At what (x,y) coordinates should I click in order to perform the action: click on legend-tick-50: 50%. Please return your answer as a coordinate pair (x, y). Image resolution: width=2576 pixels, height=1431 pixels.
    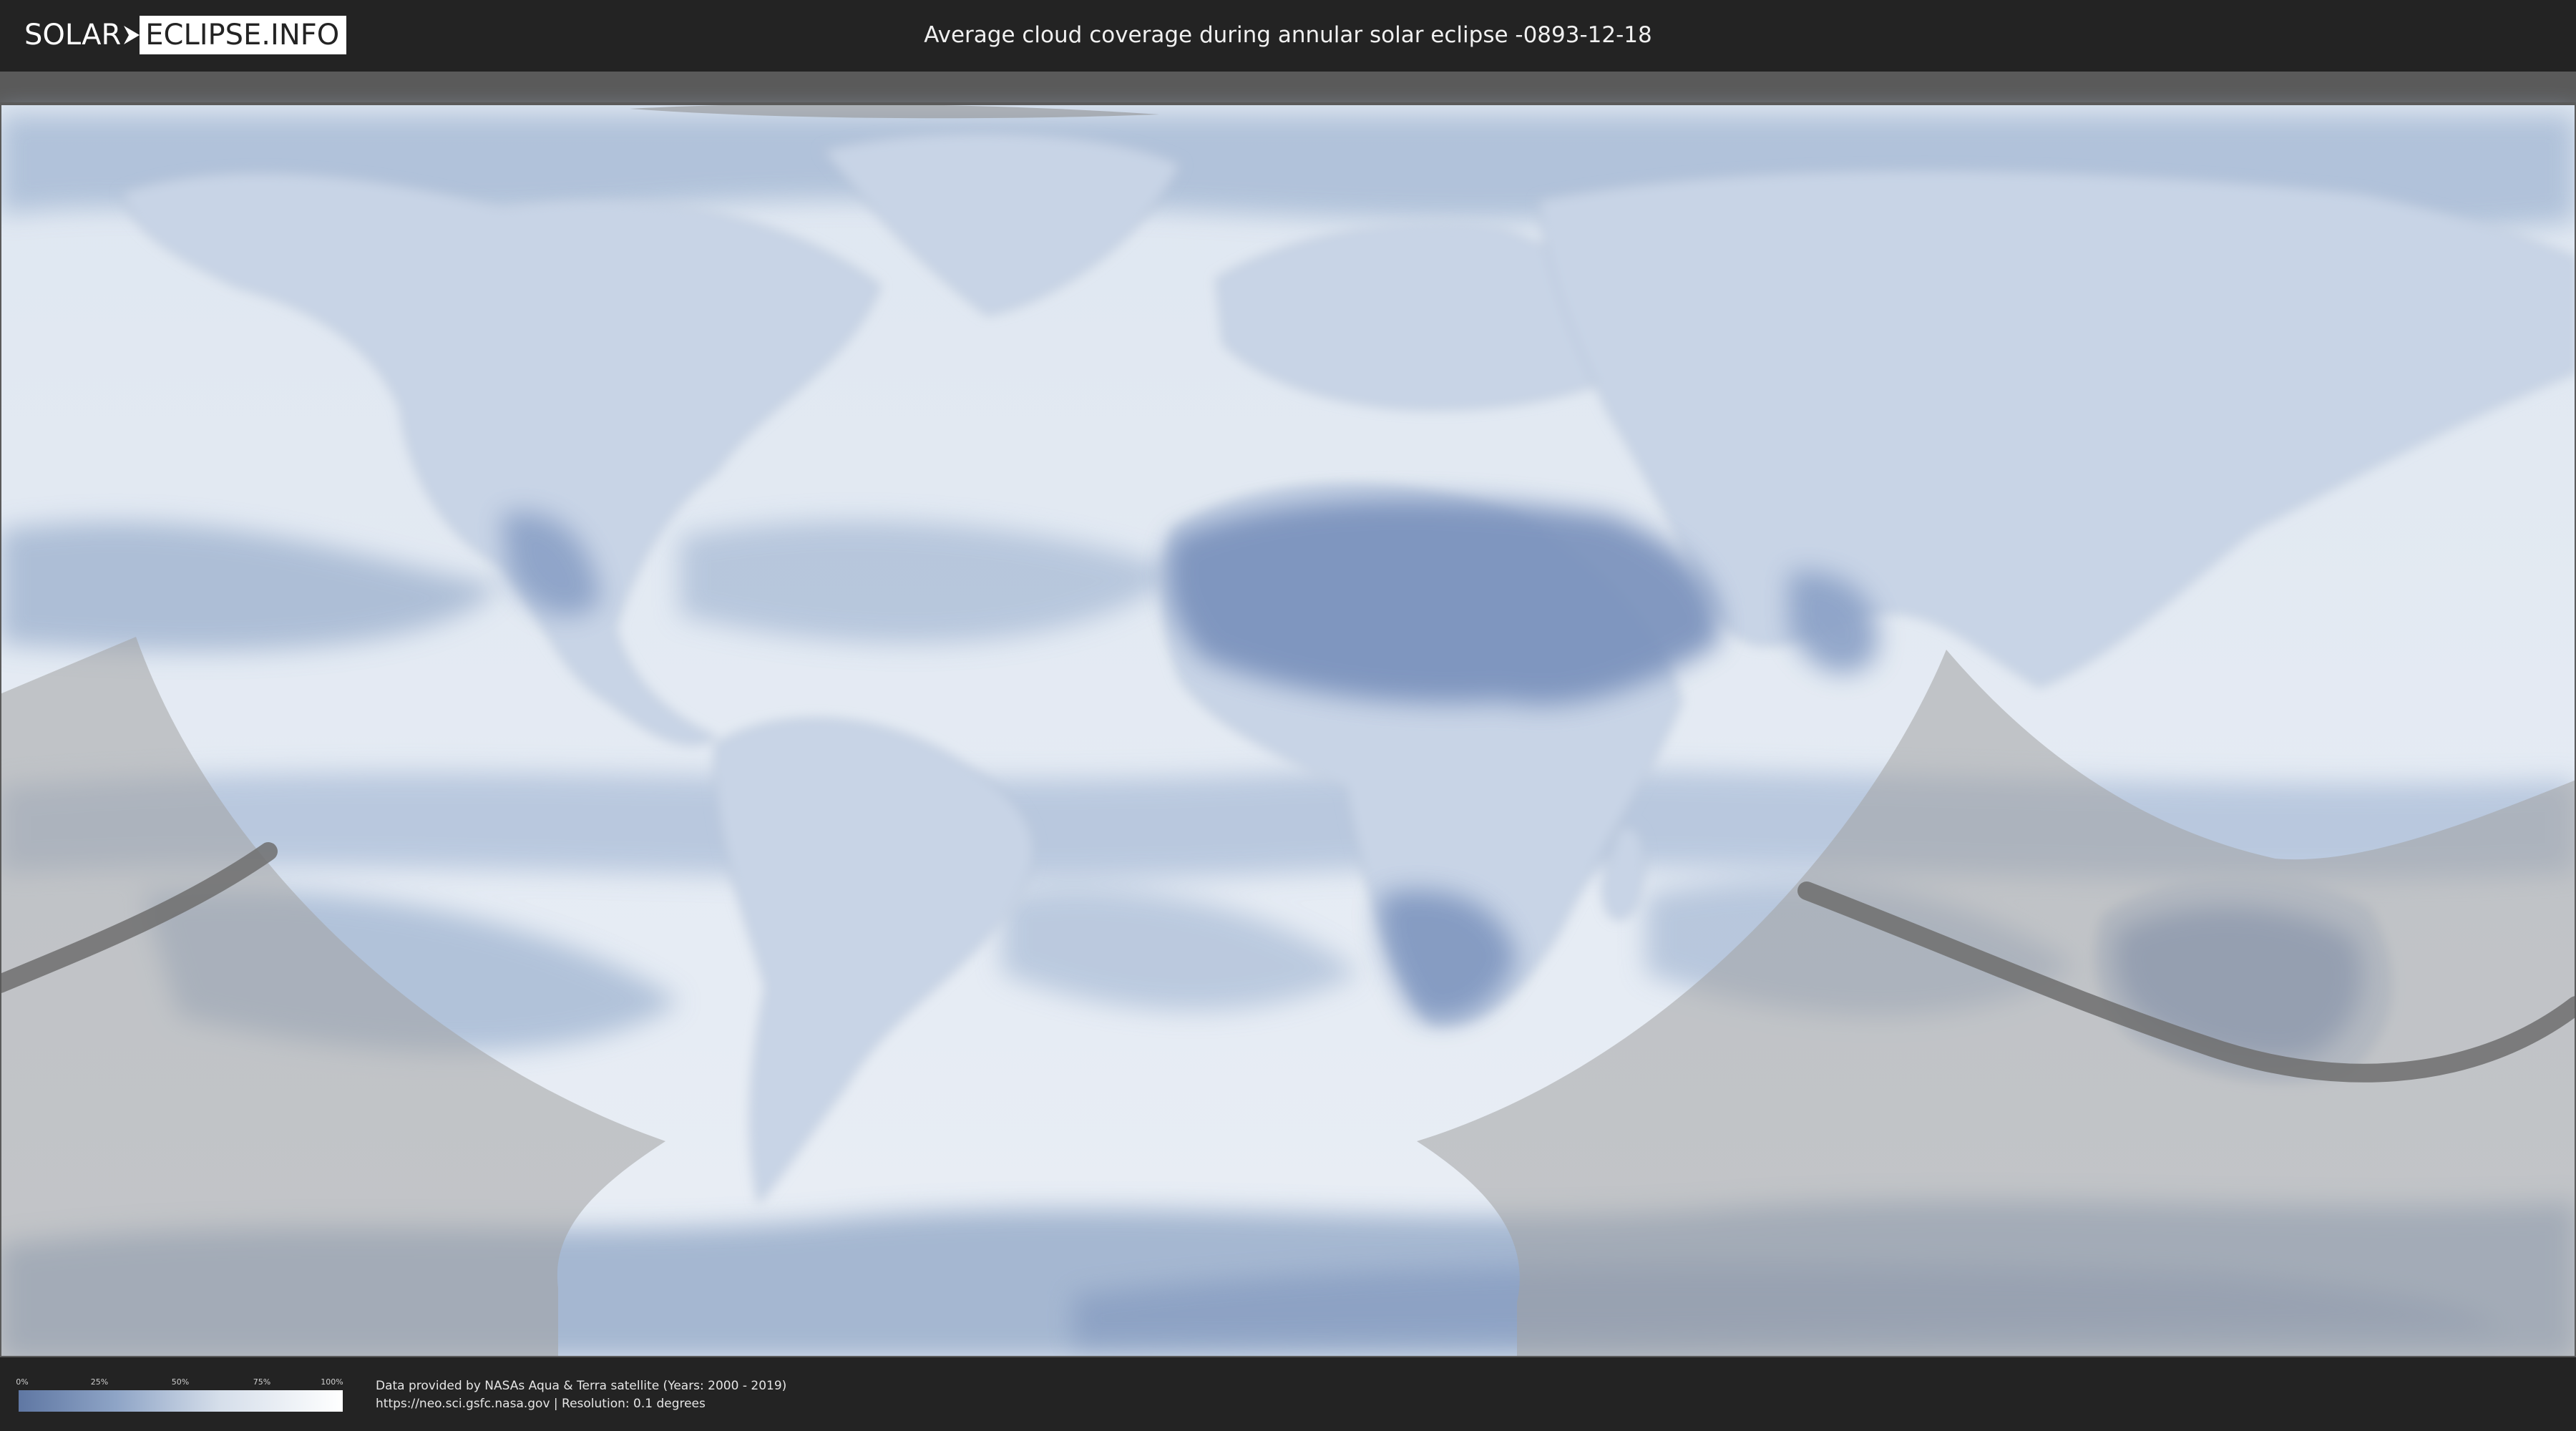
    Looking at the image, I should click on (180, 1382).